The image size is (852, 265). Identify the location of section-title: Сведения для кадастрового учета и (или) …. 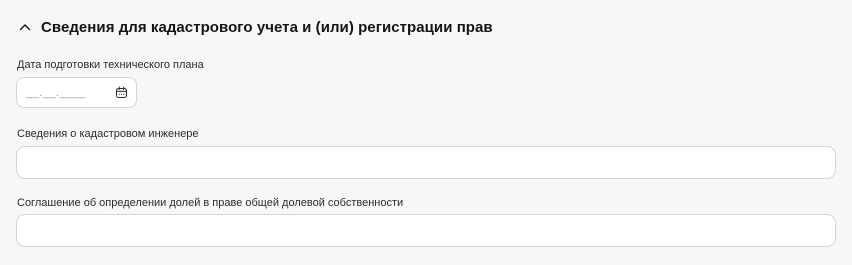
(267, 27).